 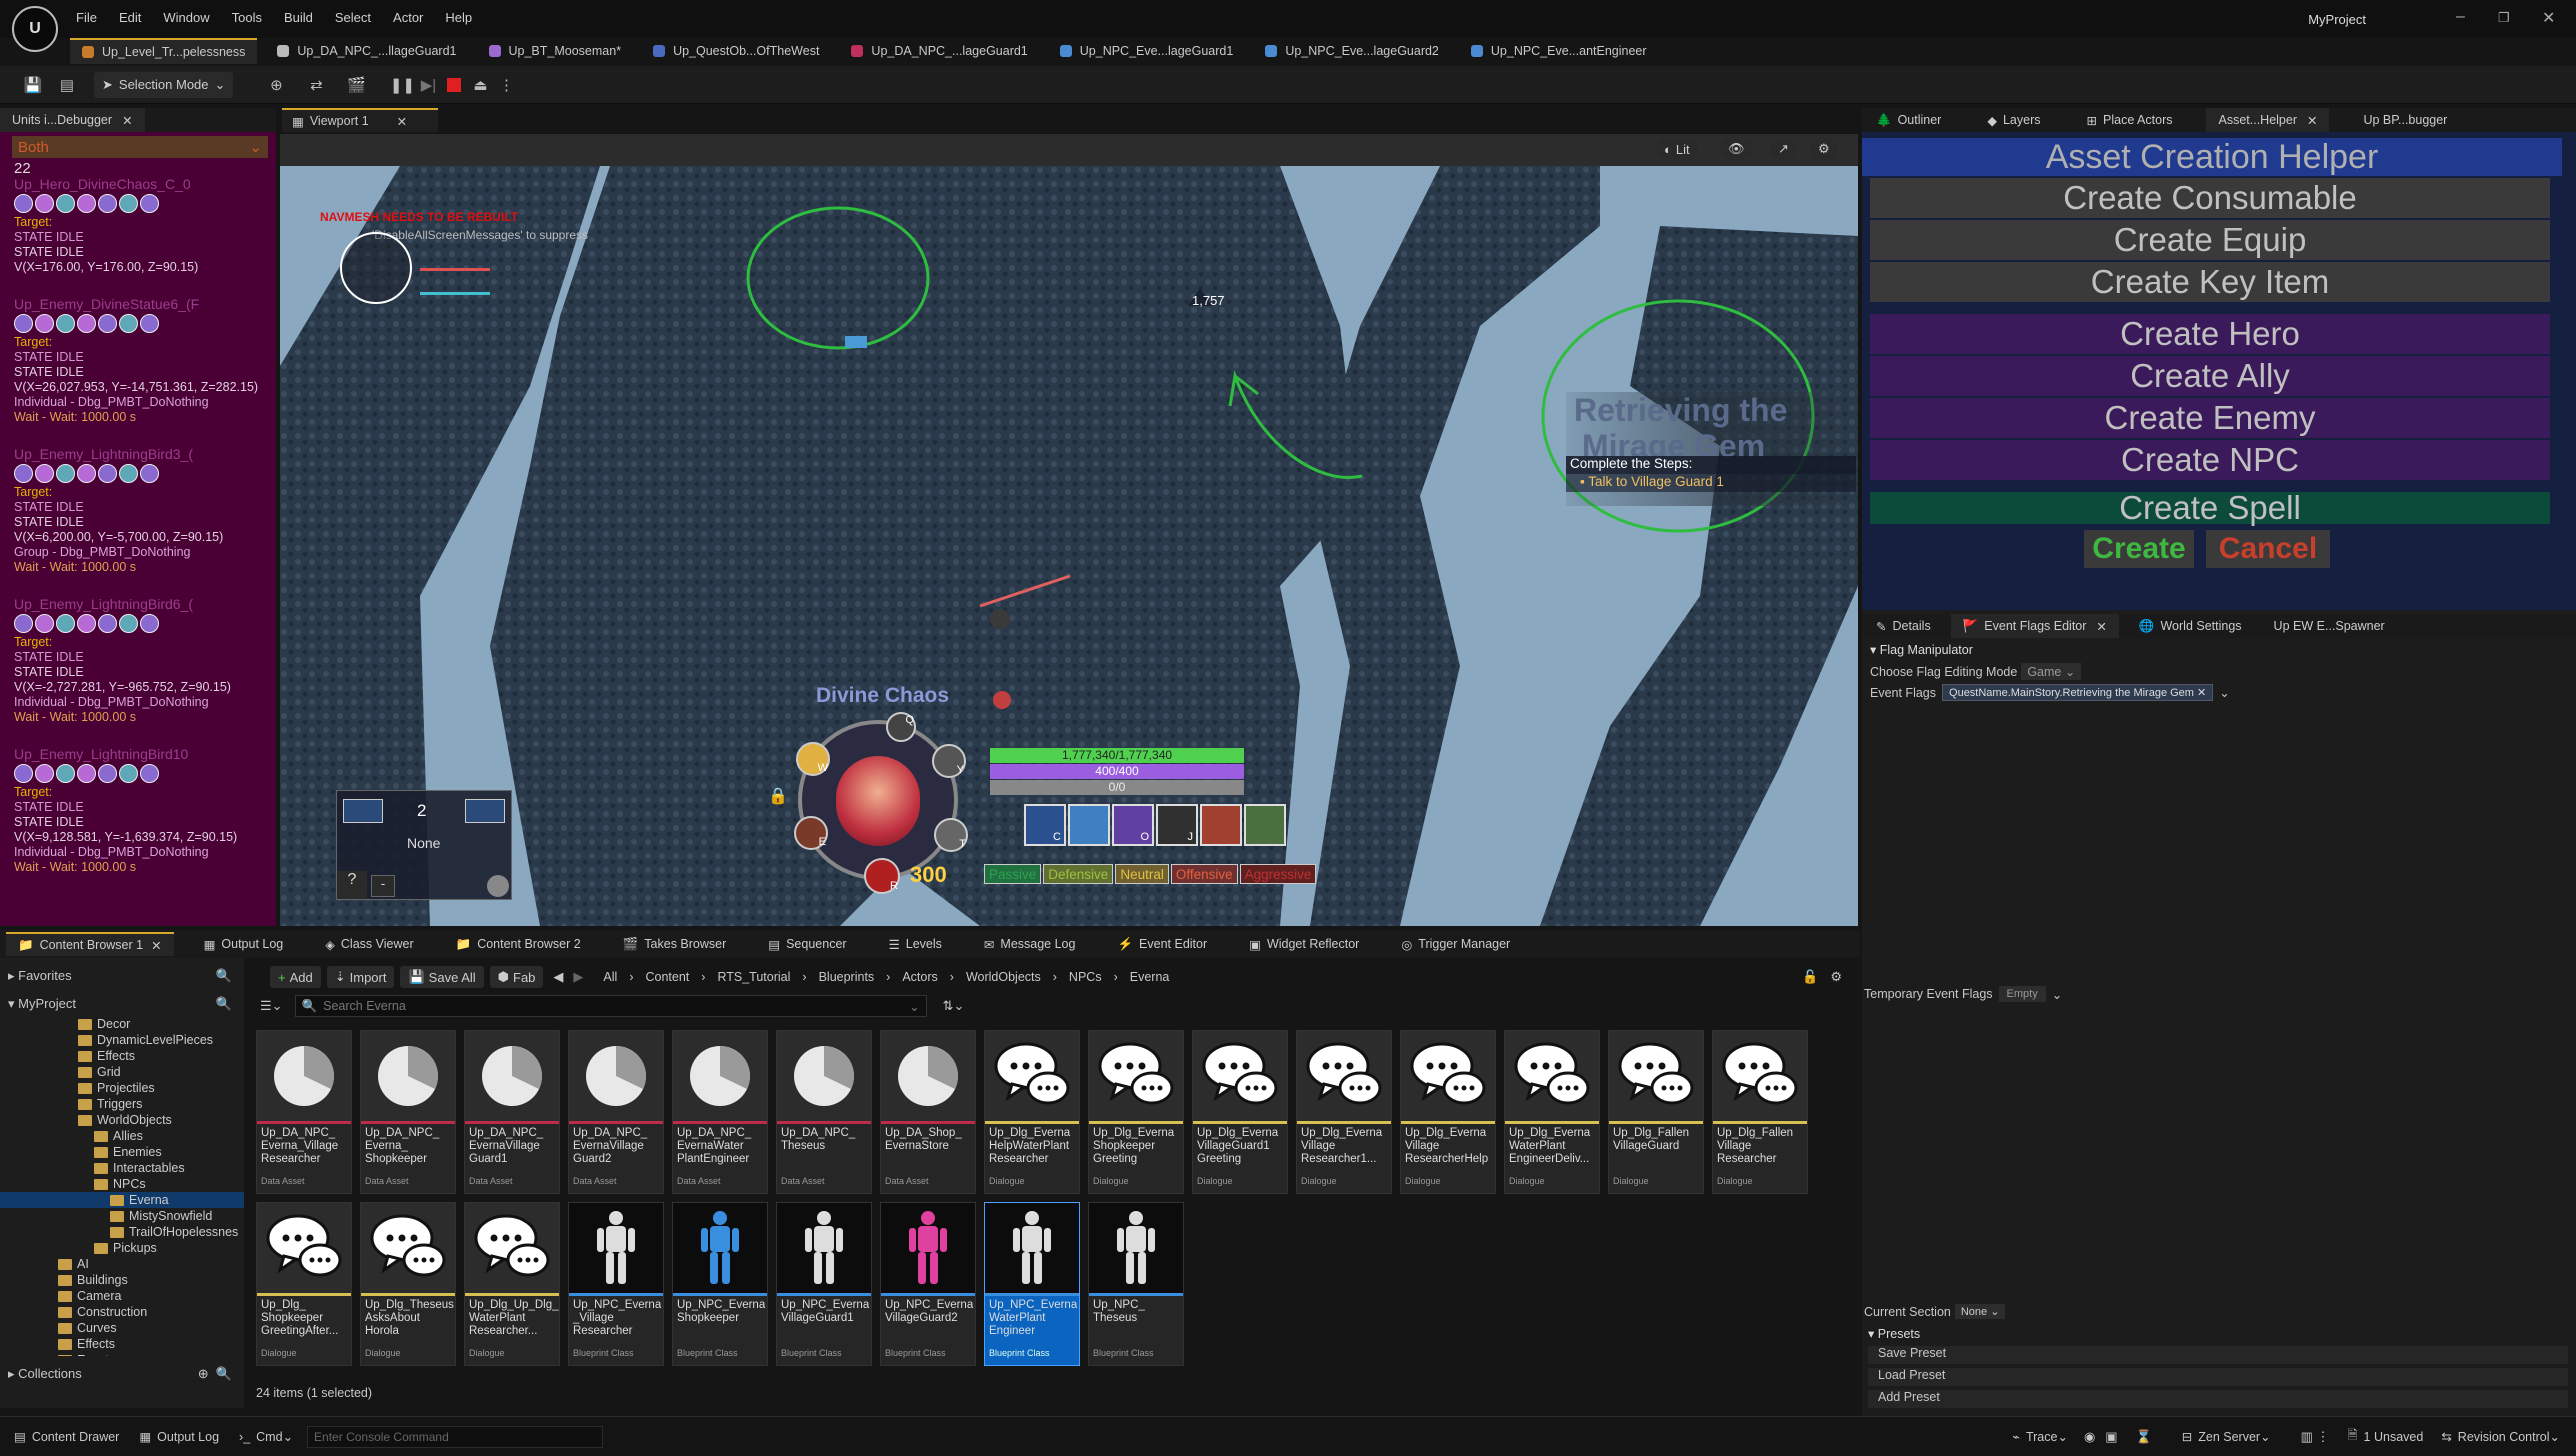 I want to click on unreal-logo-icon: U, so click(x=35, y=29).